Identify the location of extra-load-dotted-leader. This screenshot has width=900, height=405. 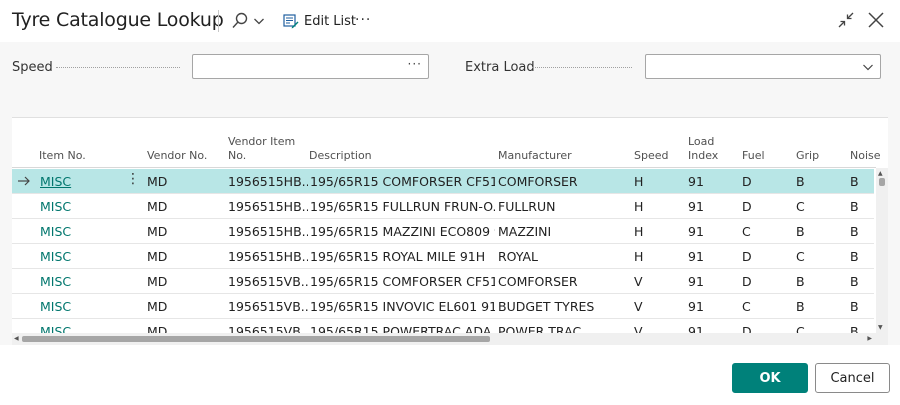
(582, 67).